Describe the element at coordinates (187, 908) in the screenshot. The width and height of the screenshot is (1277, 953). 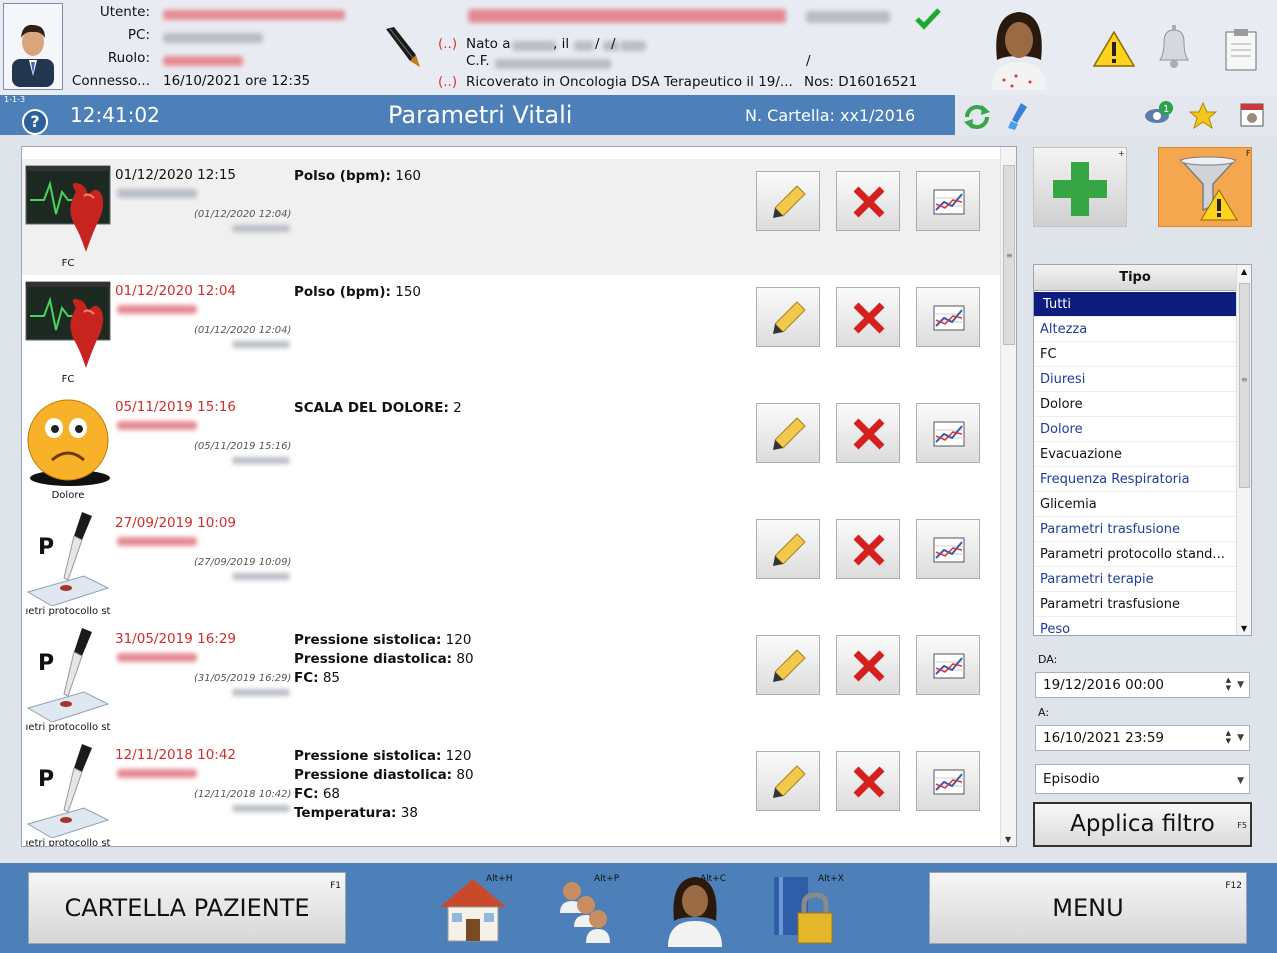
I see `cartella-paziente-button: CARTELLA PAZIENTE F1` at that location.